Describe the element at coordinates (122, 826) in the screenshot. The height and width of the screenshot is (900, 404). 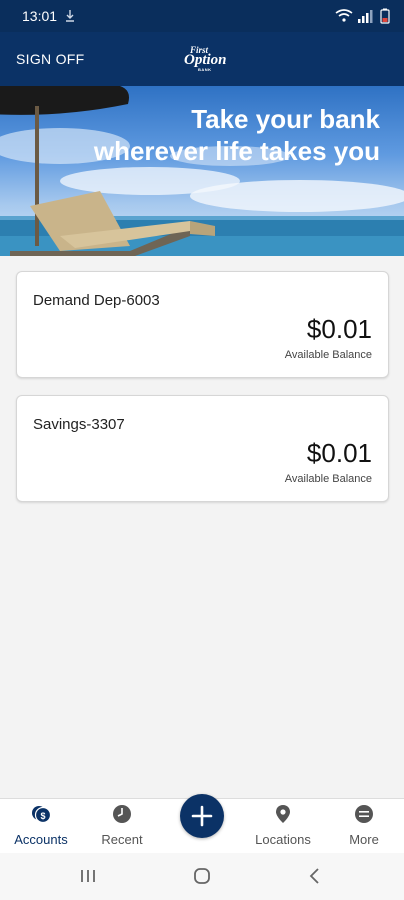
I see `nav-recent: Recent` at that location.